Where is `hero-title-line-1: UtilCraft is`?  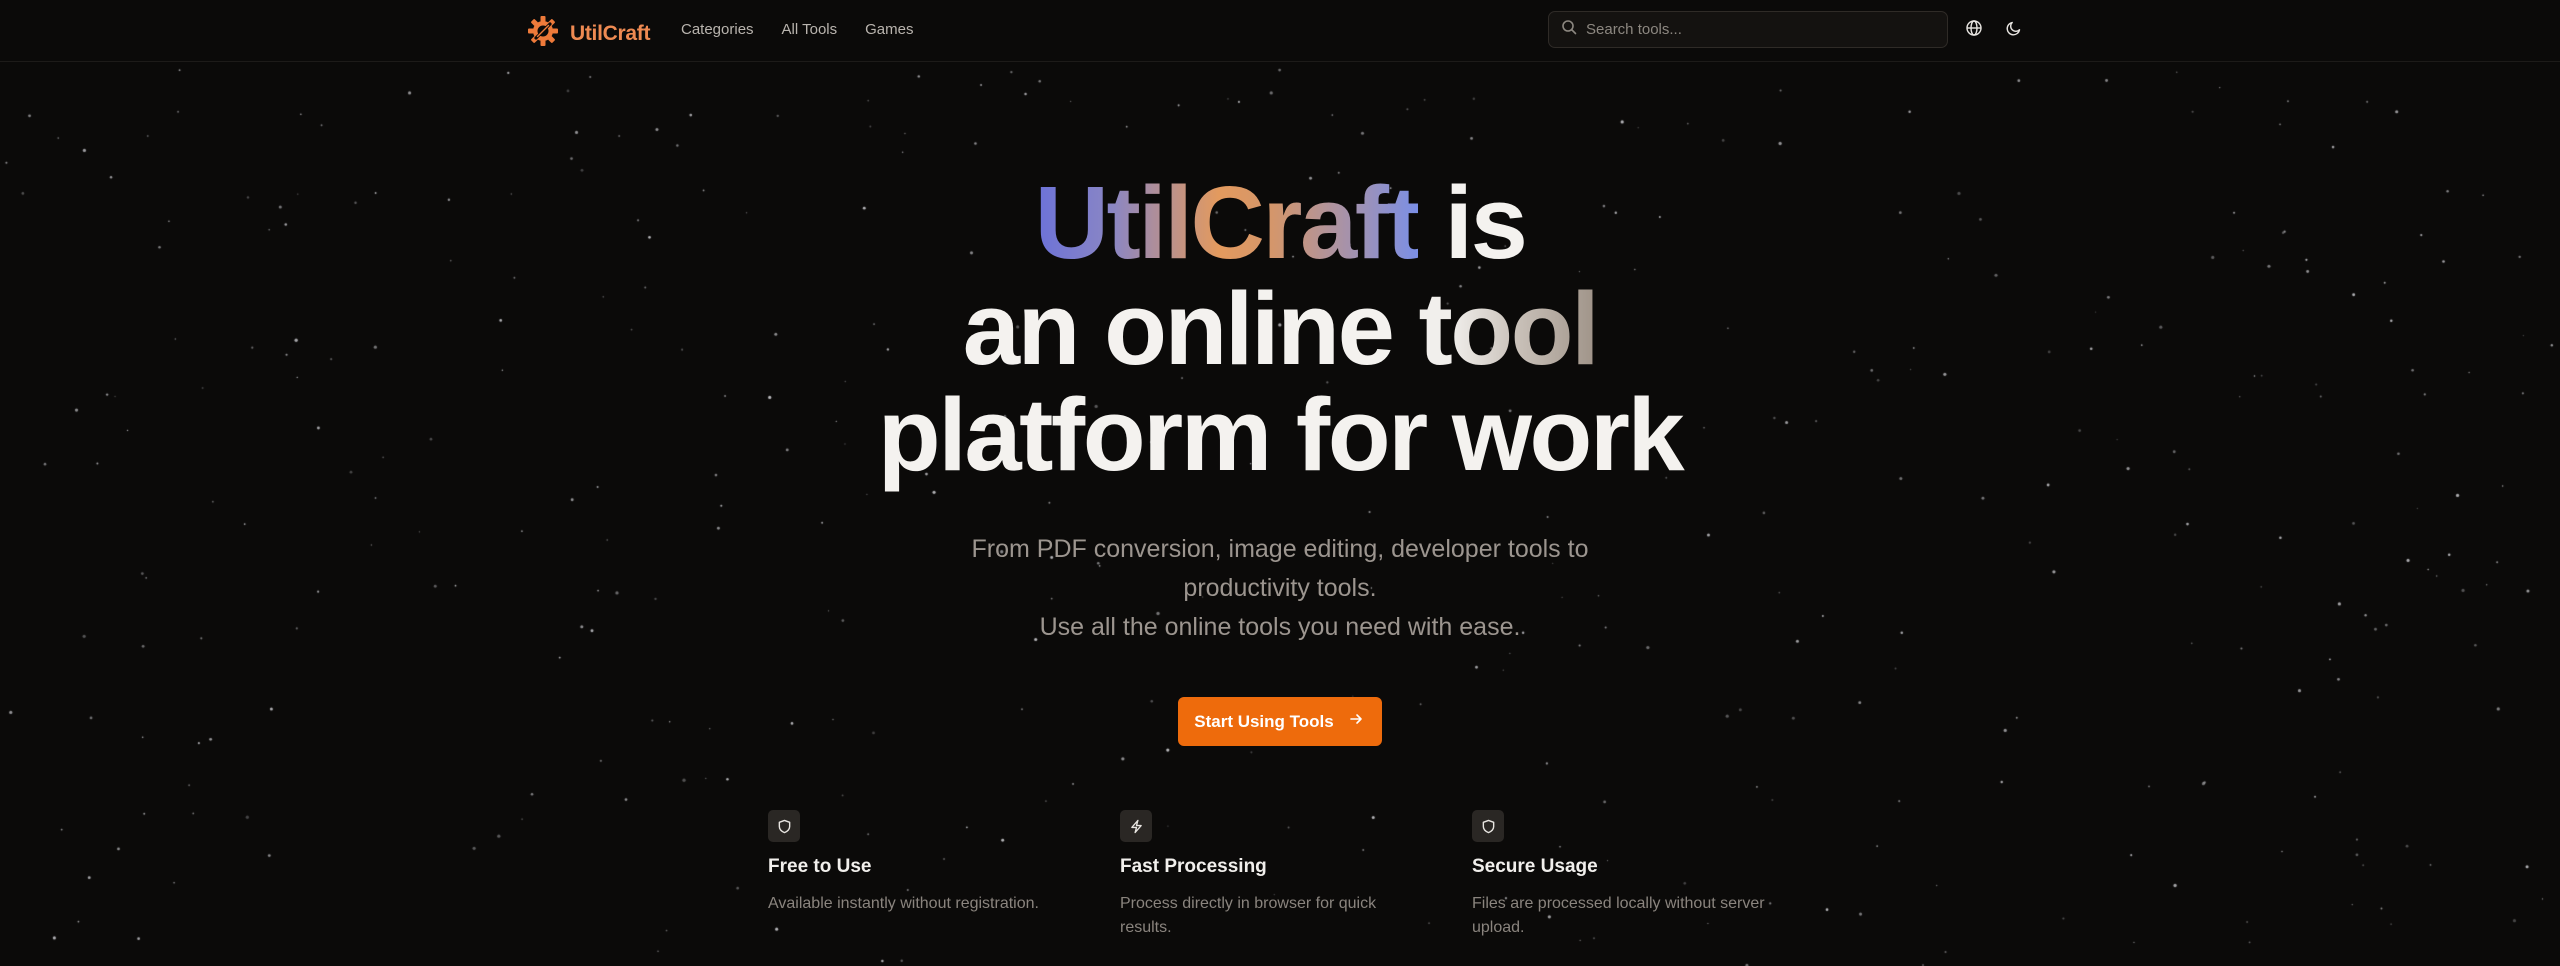 hero-title-line-1: UtilCraft is is located at coordinates (1280, 223).